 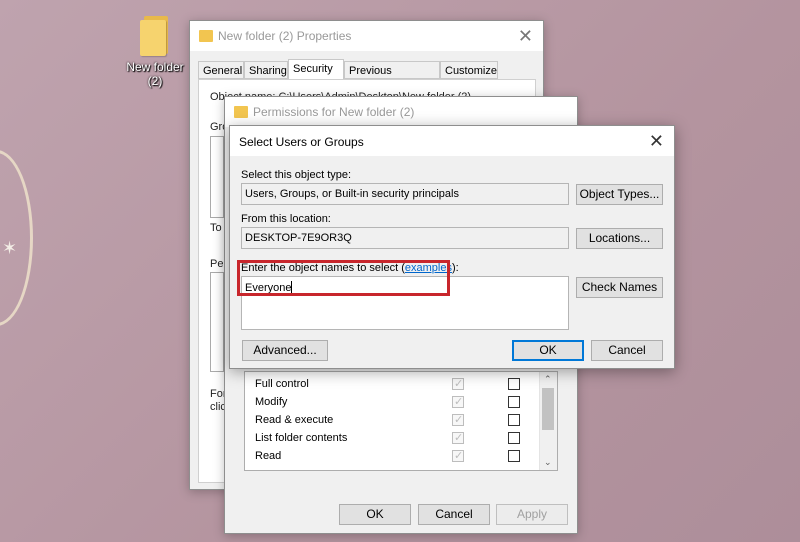 I want to click on to-change-label: To, so click(x=216, y=228).